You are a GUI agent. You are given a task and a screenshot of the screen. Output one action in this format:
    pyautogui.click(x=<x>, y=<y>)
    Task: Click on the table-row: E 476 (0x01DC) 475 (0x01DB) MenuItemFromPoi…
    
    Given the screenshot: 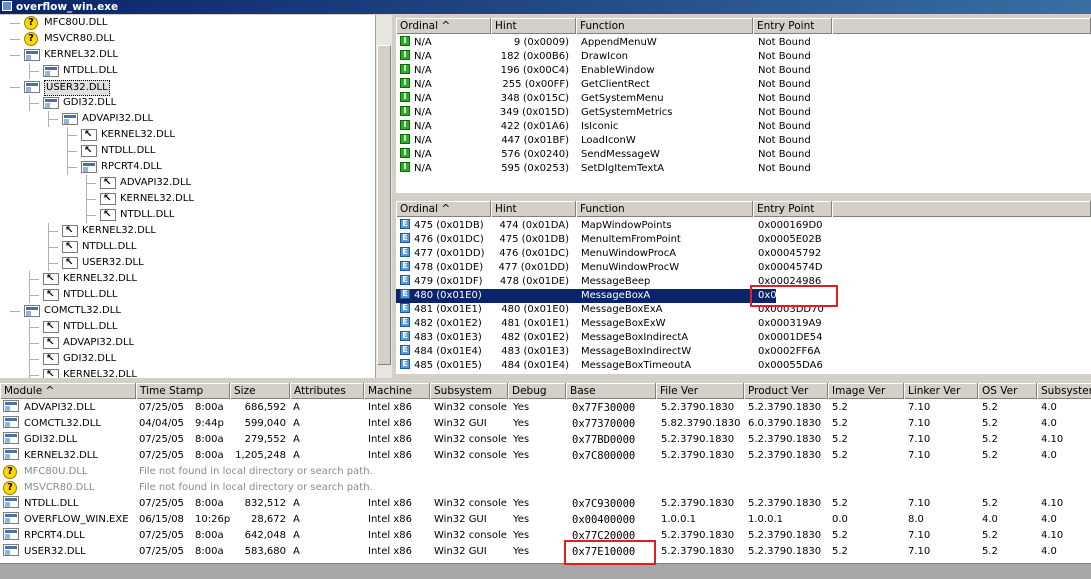 What is the action you would take?
    pyautogui.click(x=743, y=240)
    